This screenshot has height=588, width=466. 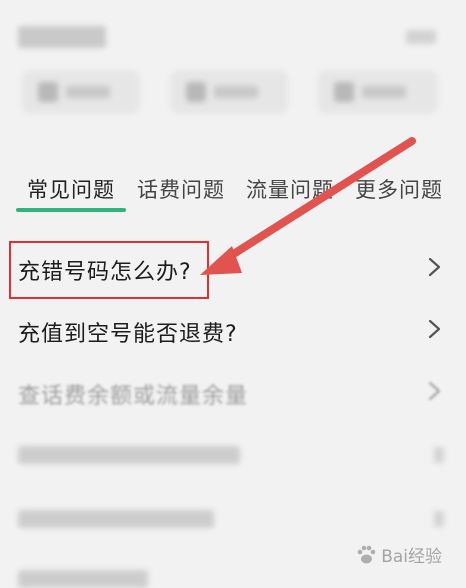 What do you see at coordinates (411, 557) in the screenshot?
I see `watermark-text: Bai经验` at bounding box center [411, 557].